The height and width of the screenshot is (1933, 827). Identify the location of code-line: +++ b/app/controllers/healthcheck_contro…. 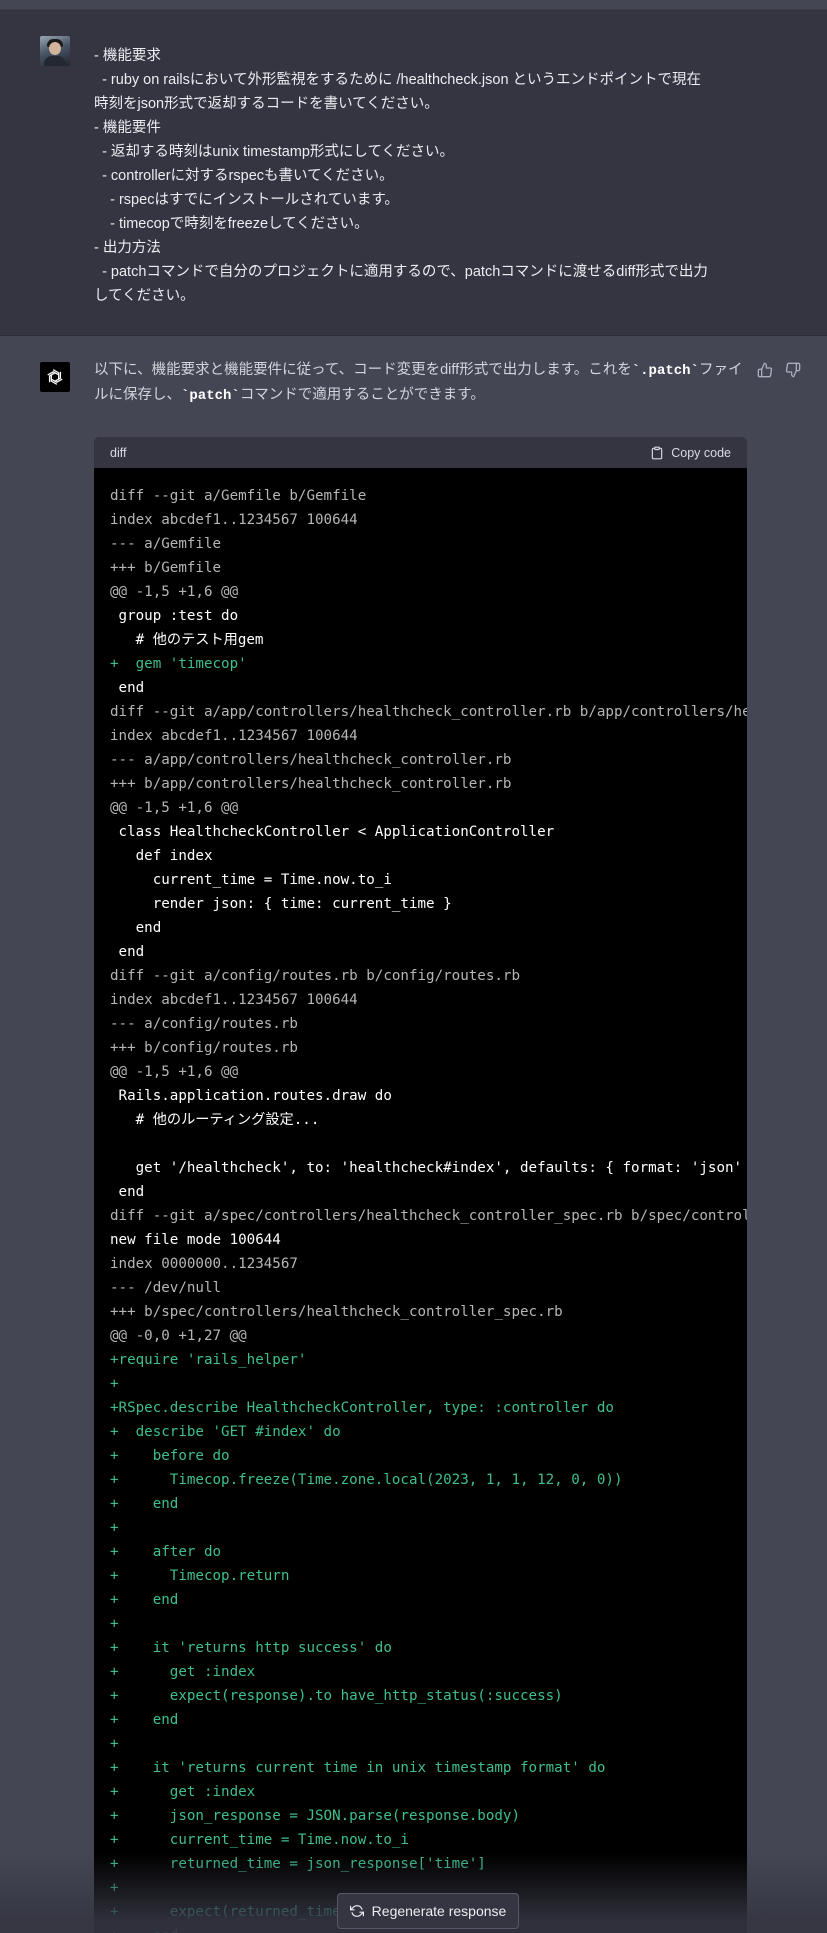
(311, 784).